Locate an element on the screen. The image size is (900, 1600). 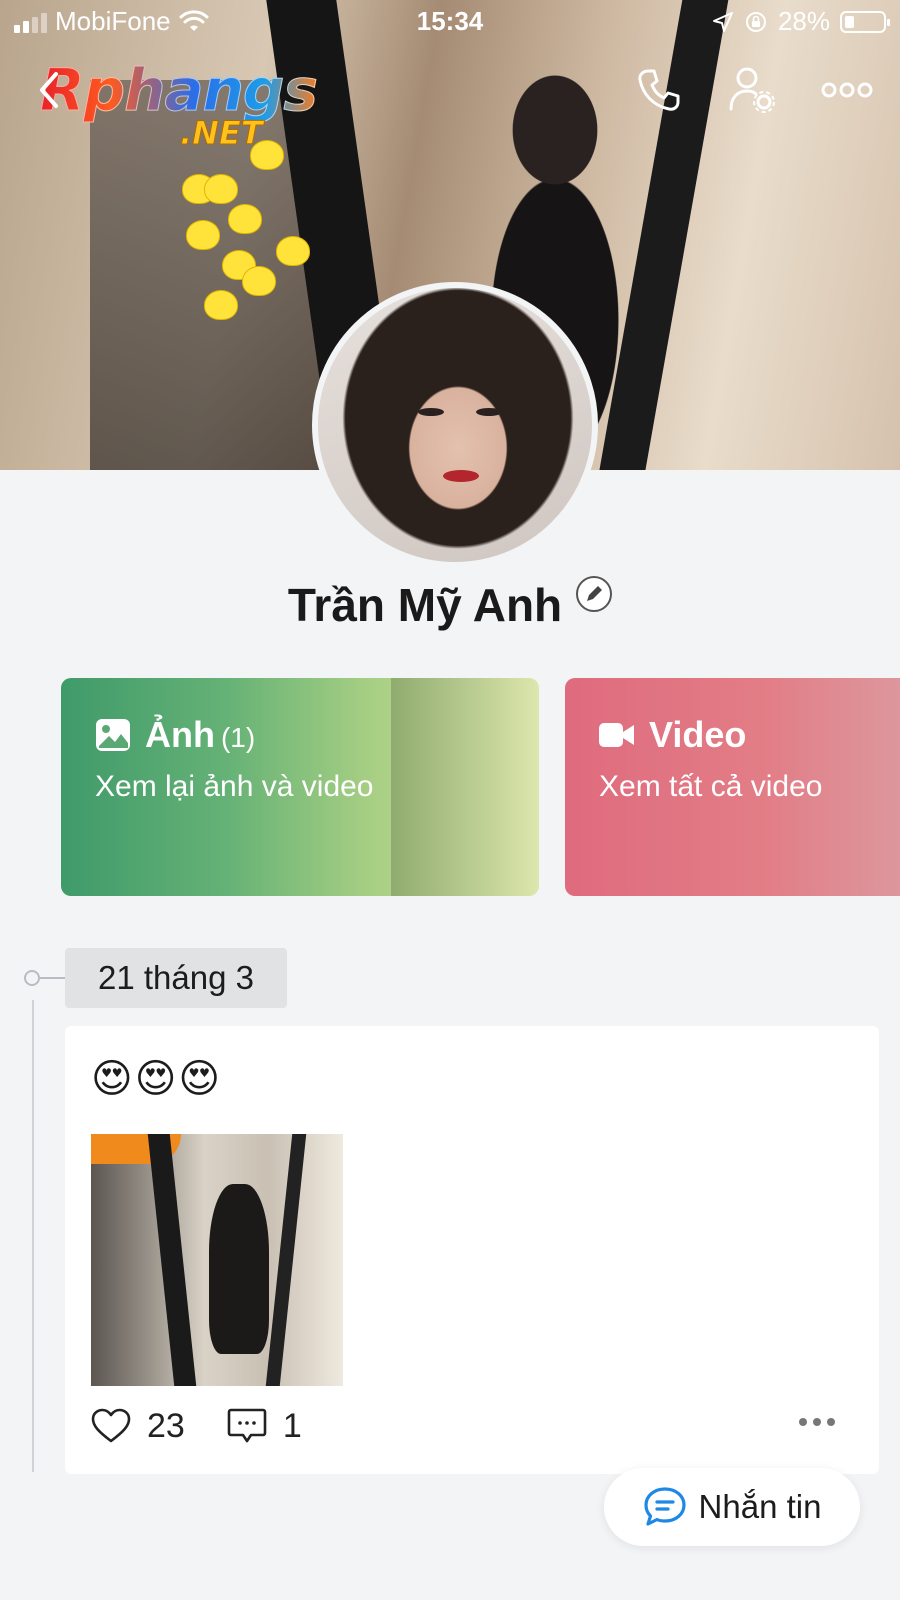
message-button-label: Nhắn tin is located at coordinates (760, 1506).